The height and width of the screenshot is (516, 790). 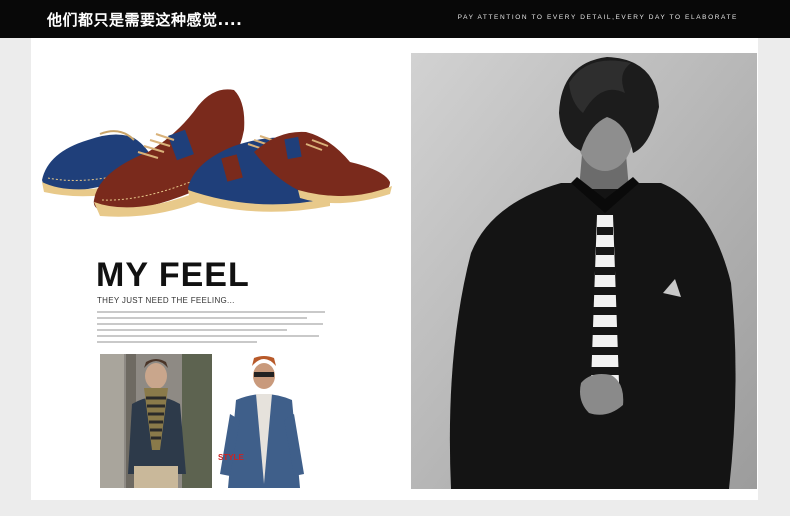 I want to click on shoe-product-image, so click(x=218, y=152).